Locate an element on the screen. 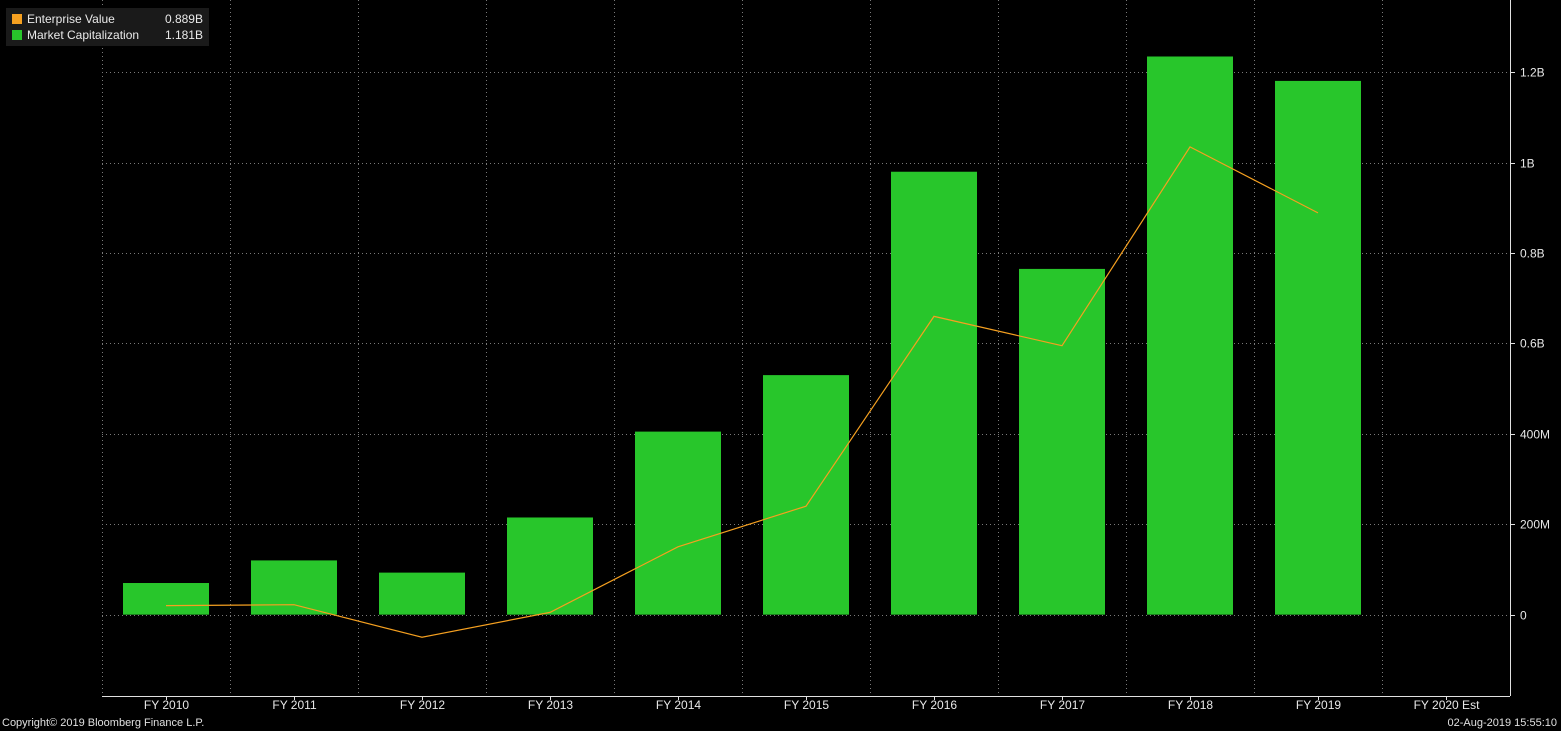 This screenshot has width=1561, height=731. y-tick-label: 0.6B is located at coordinates (1532, 344).